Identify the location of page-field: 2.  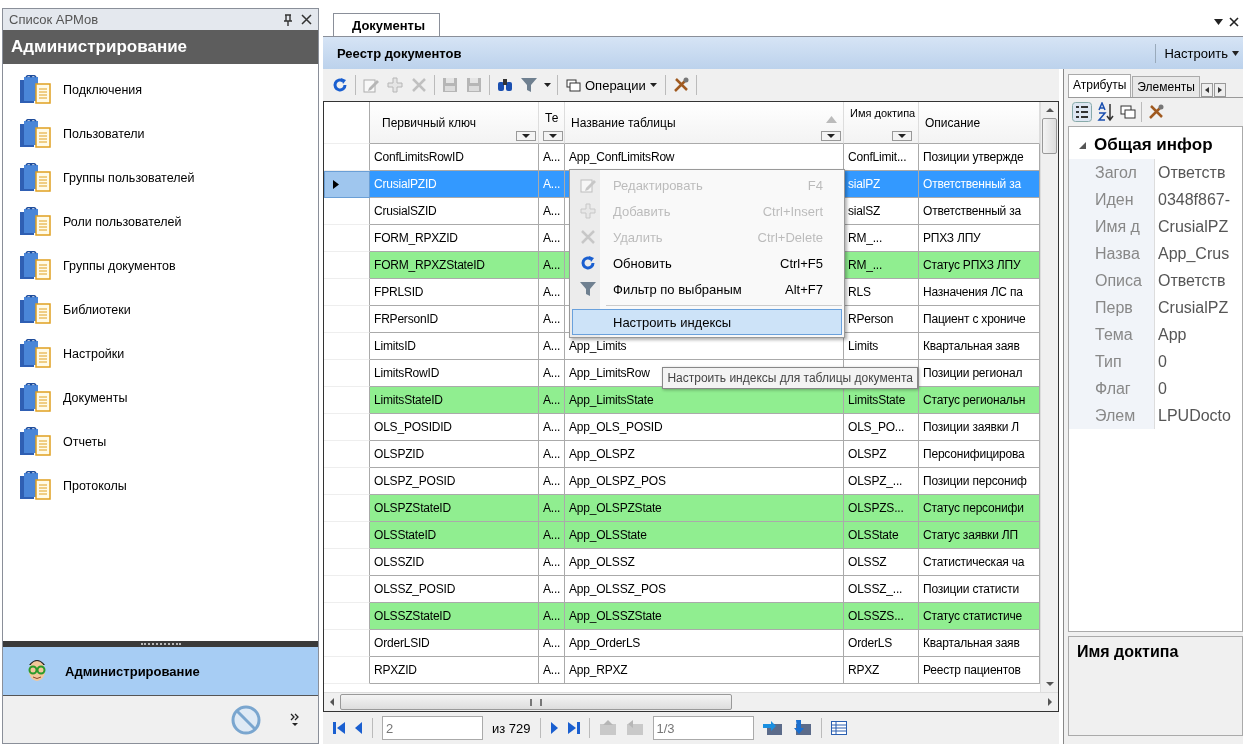
(432, 728).